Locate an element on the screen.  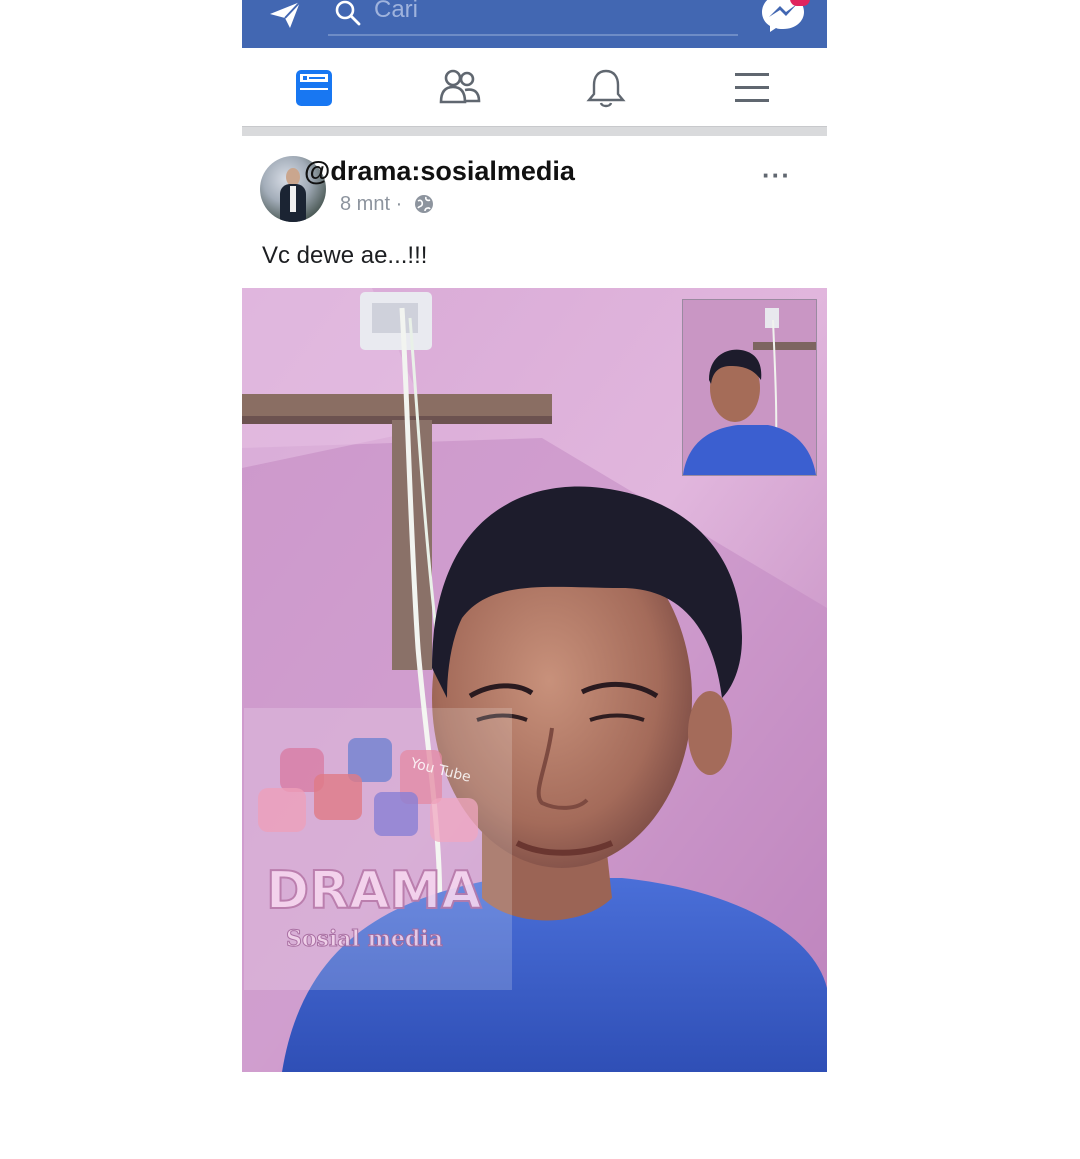
watermark: DRAMA Sosial media You Tube is located at coordinates (378, 849).